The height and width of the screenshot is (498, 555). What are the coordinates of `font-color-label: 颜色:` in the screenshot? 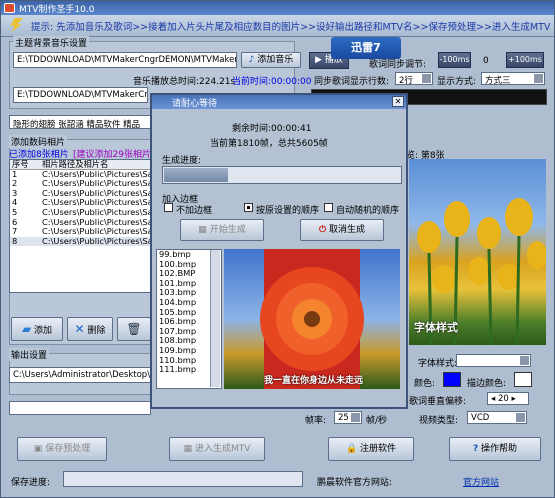 It's located at (425, 384).